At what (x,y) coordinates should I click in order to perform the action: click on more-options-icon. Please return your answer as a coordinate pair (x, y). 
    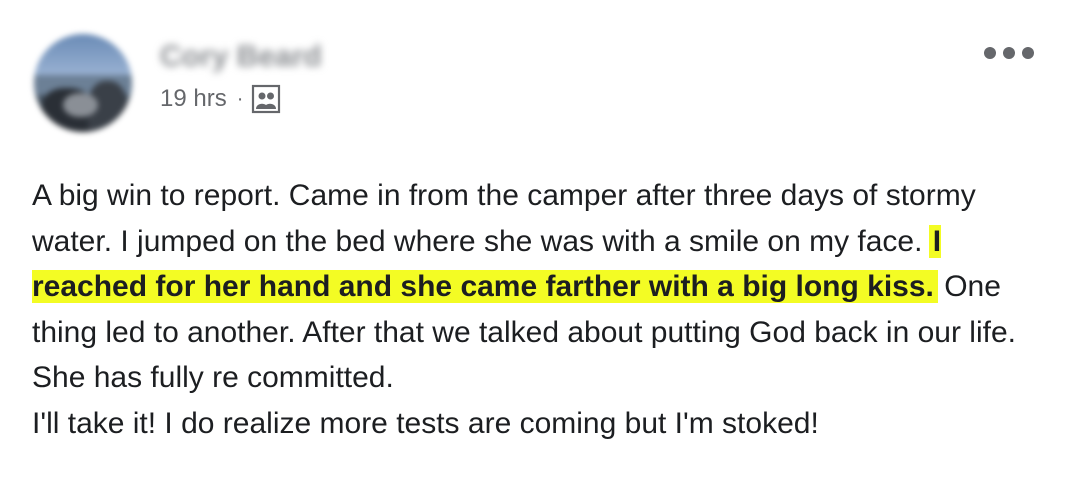
    Looking at the image, I should click on (1009, 53).